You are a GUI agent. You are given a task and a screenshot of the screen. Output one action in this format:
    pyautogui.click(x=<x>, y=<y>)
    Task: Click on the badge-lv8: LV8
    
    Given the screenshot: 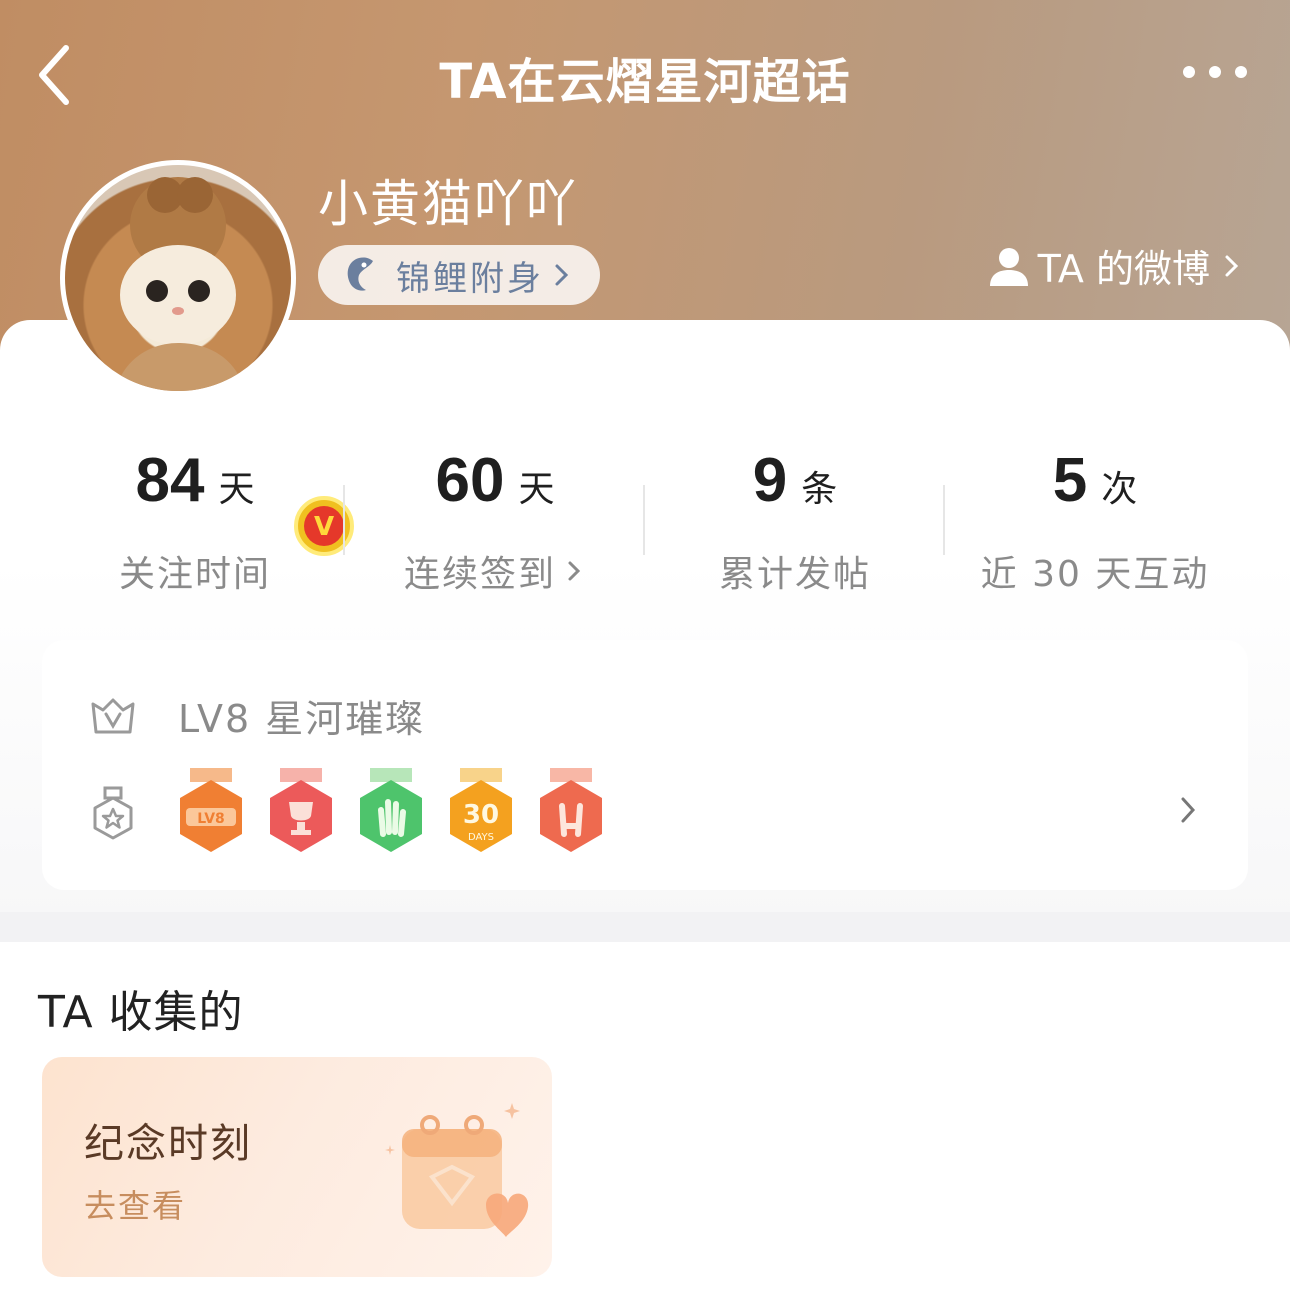 What is the action you would take?
    pyautogui.click(x=211, y=813)
    